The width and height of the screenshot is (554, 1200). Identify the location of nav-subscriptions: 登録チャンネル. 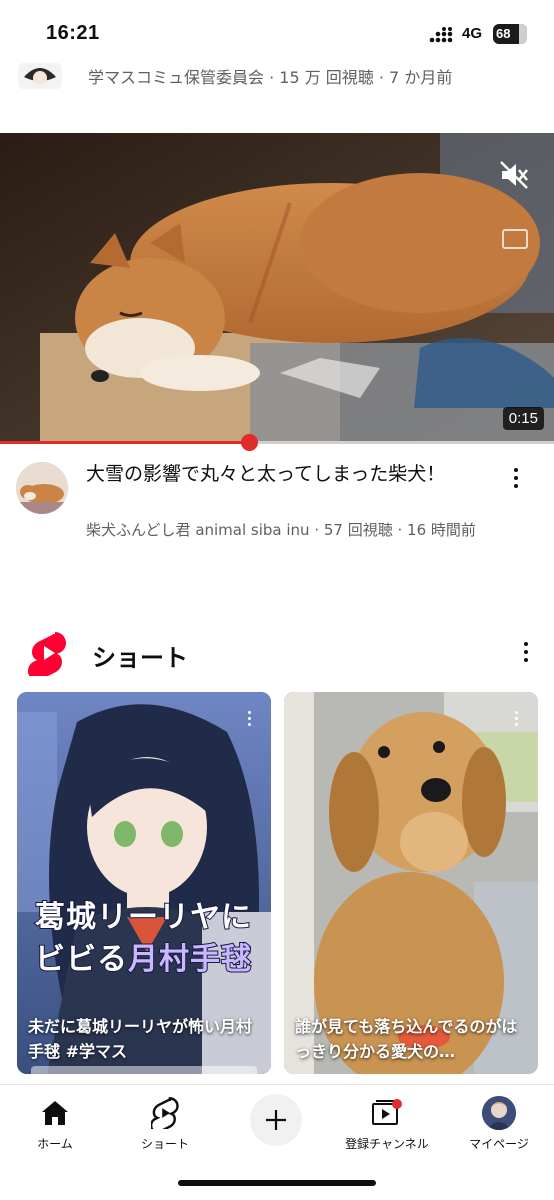
(387, 1123).